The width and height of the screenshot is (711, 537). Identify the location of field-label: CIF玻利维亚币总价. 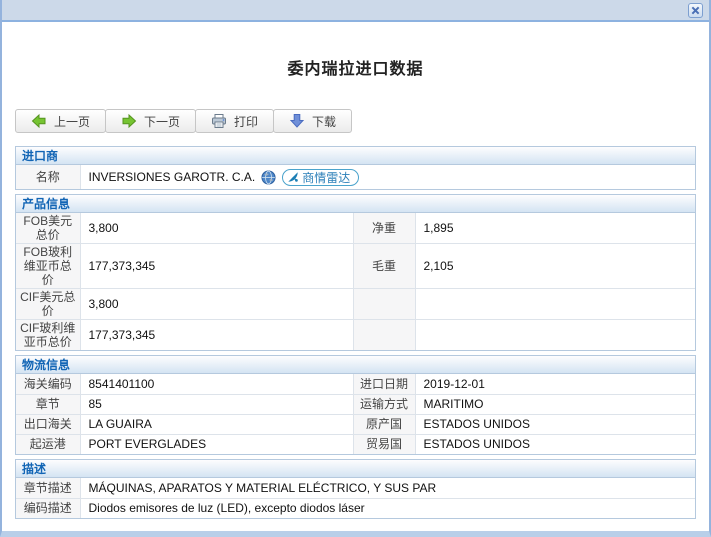
(48, 334).